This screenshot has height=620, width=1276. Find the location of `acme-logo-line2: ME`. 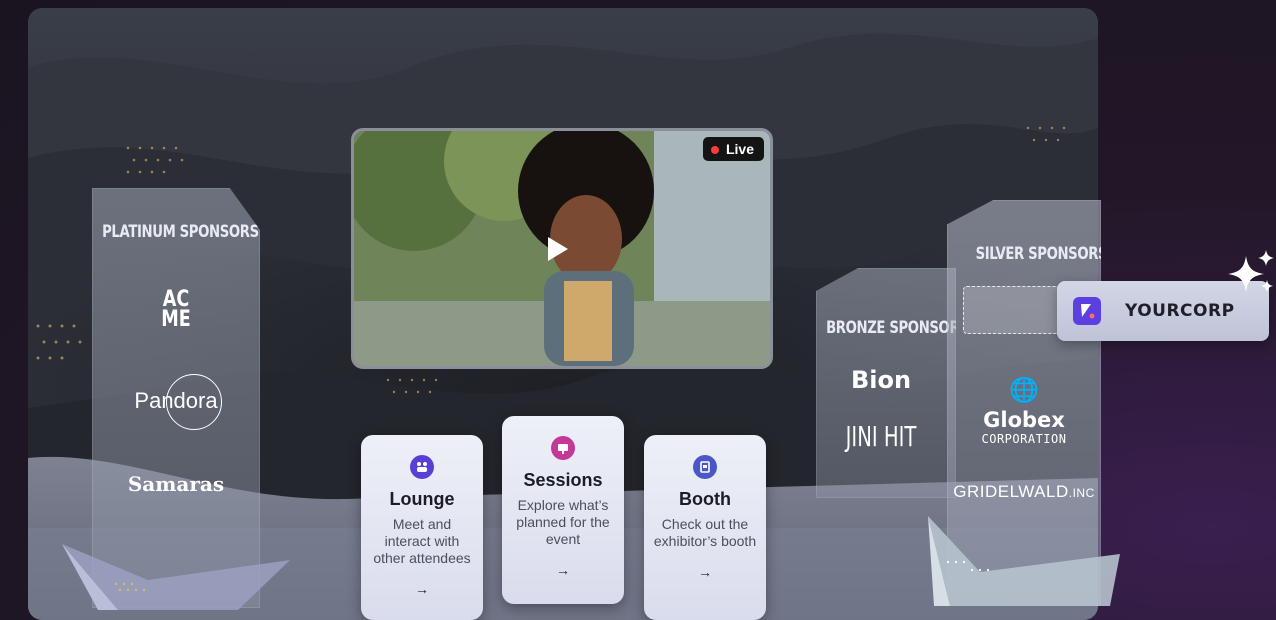

acme-logo-line2: ME is located at coordinates (176, 319).